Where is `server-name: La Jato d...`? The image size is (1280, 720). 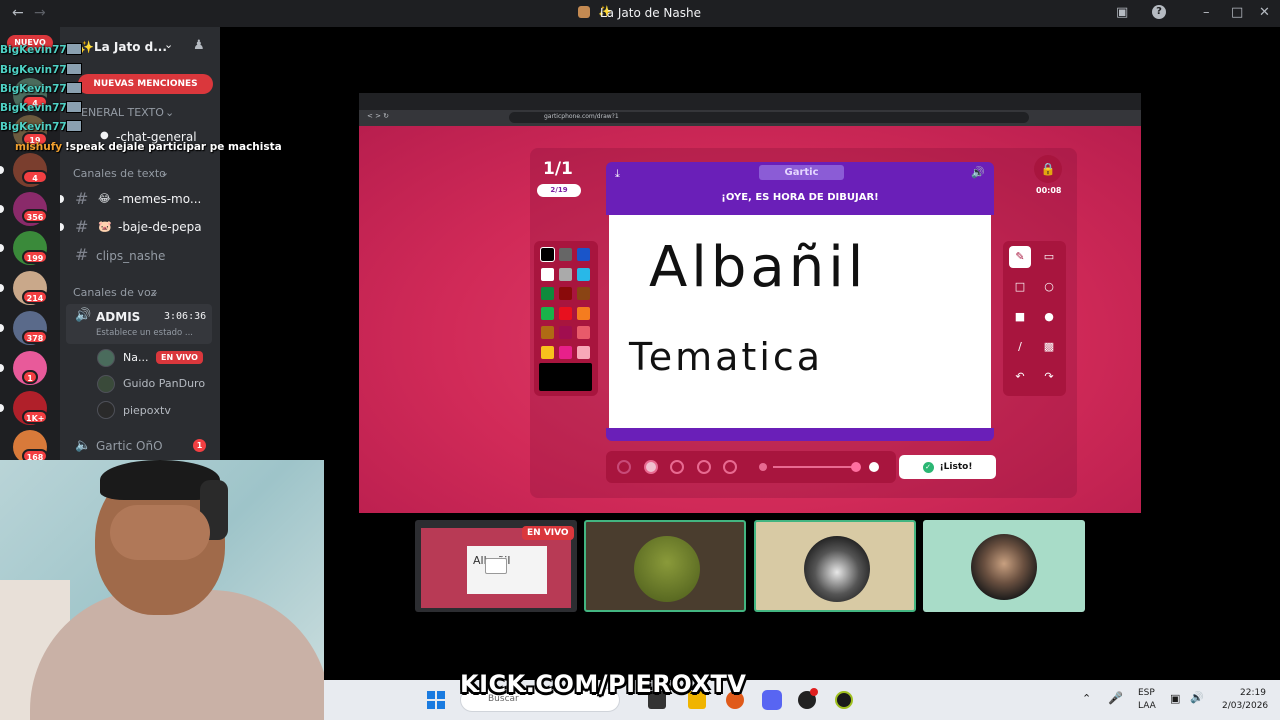 server-name: La Jato d... is located at coordinates (130, 47).